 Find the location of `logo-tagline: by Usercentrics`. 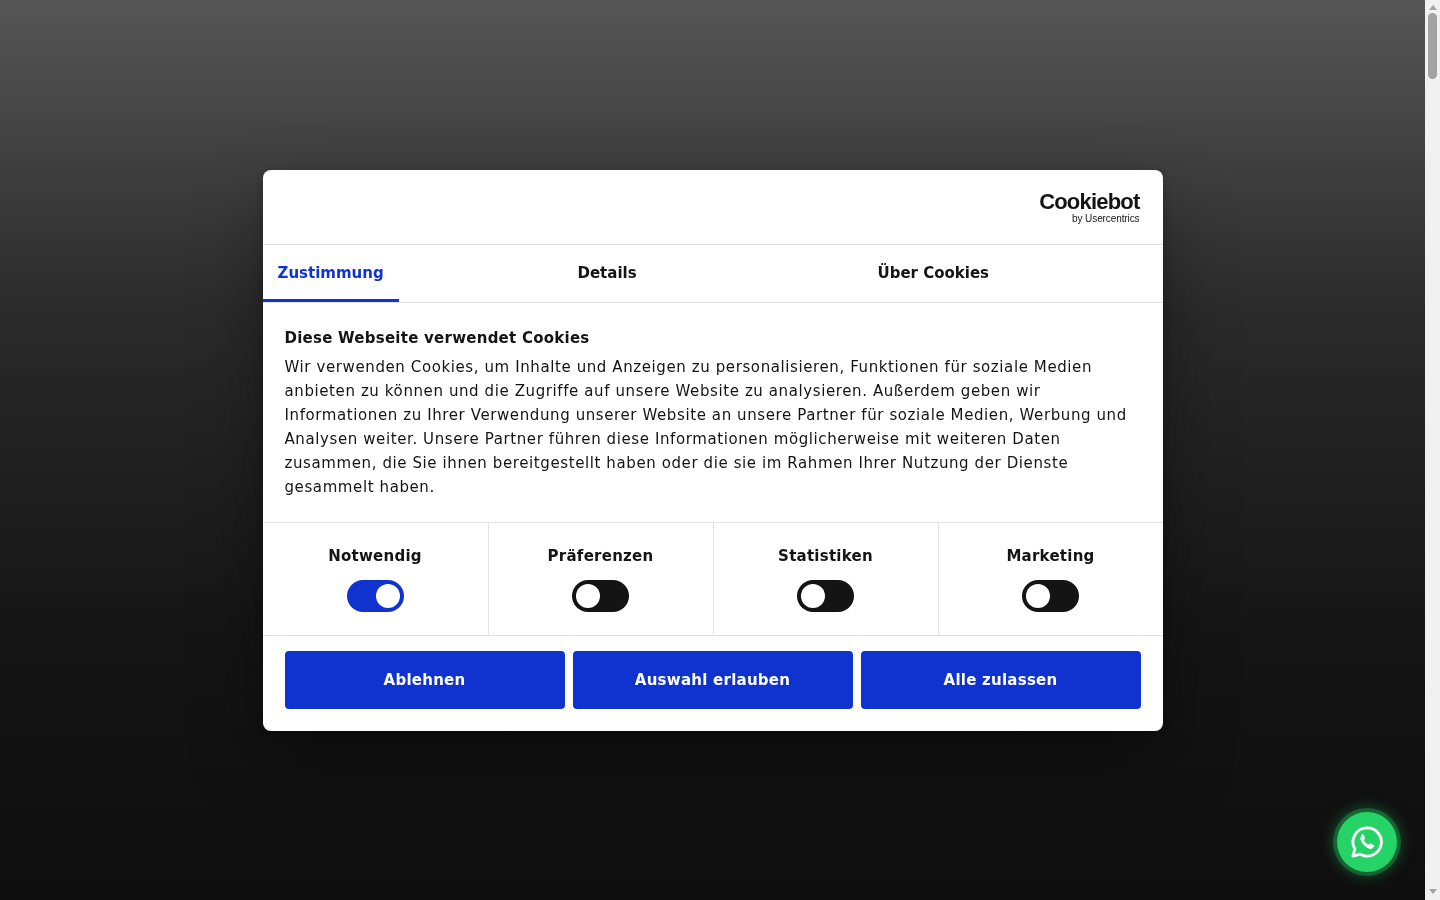

logo-tagline: by Usercentrics is located at coordinates (1106, 219).